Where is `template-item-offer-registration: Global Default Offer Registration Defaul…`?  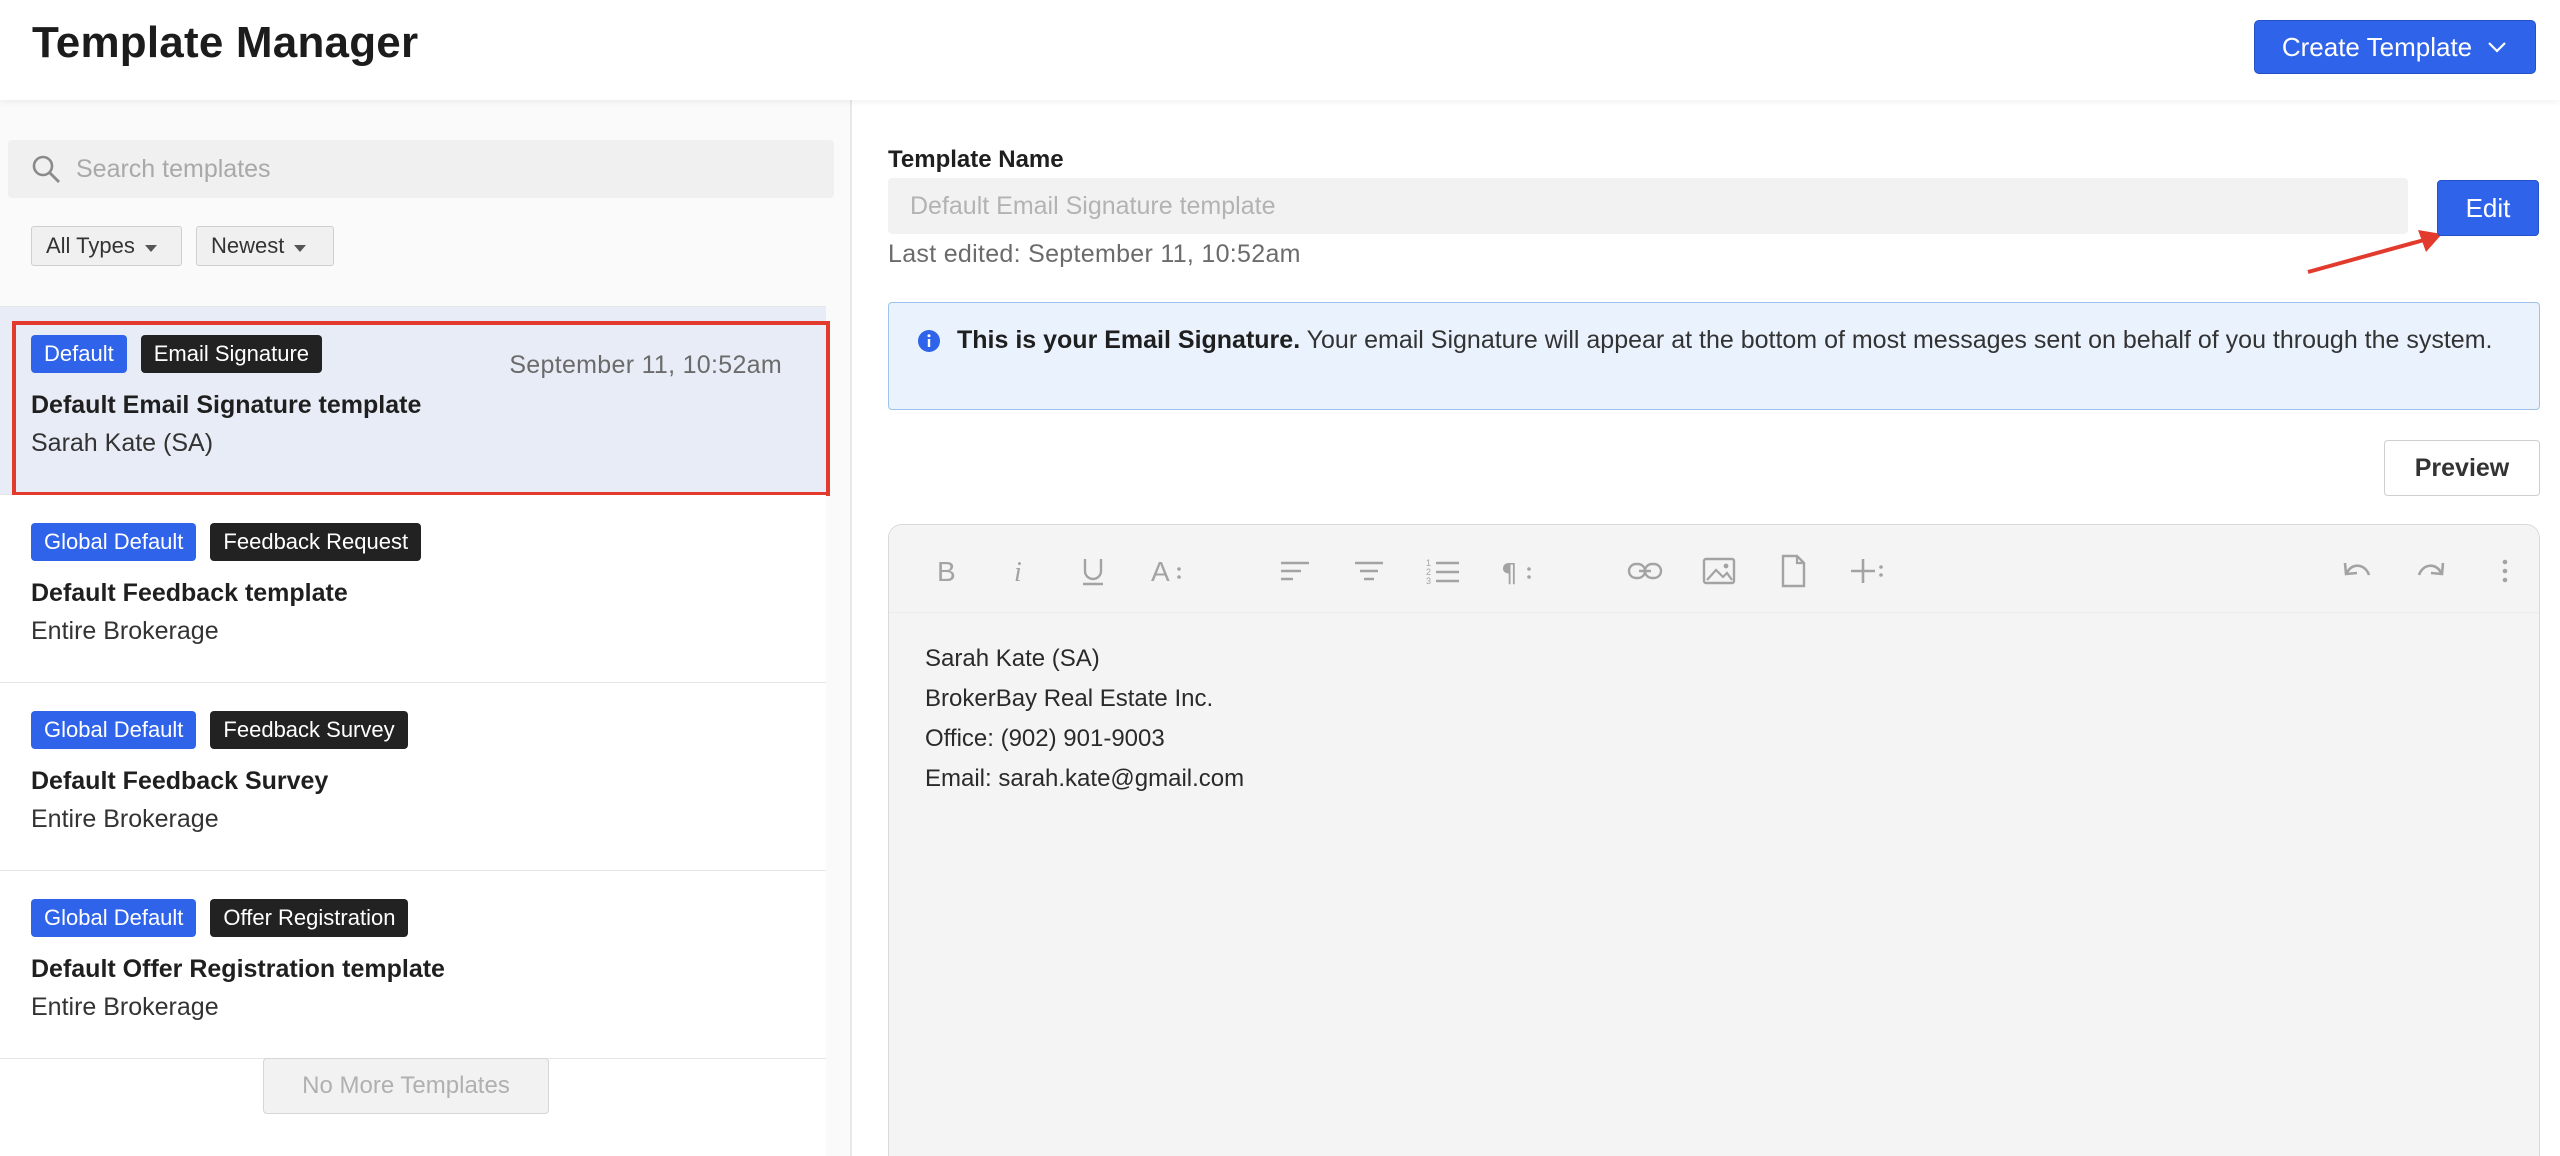
template-item-offer-registration: Global Default Offer Registration Defaul… is located at coordinates (413, 965).